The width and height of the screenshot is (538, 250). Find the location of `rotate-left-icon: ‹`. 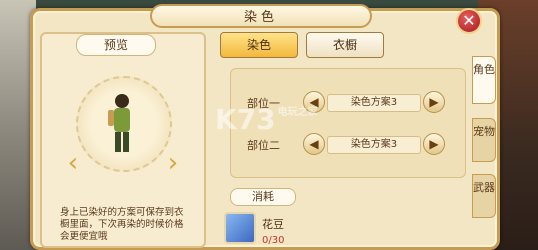

rotate-left-icon: ‹ is located at coordinates (73, 163).